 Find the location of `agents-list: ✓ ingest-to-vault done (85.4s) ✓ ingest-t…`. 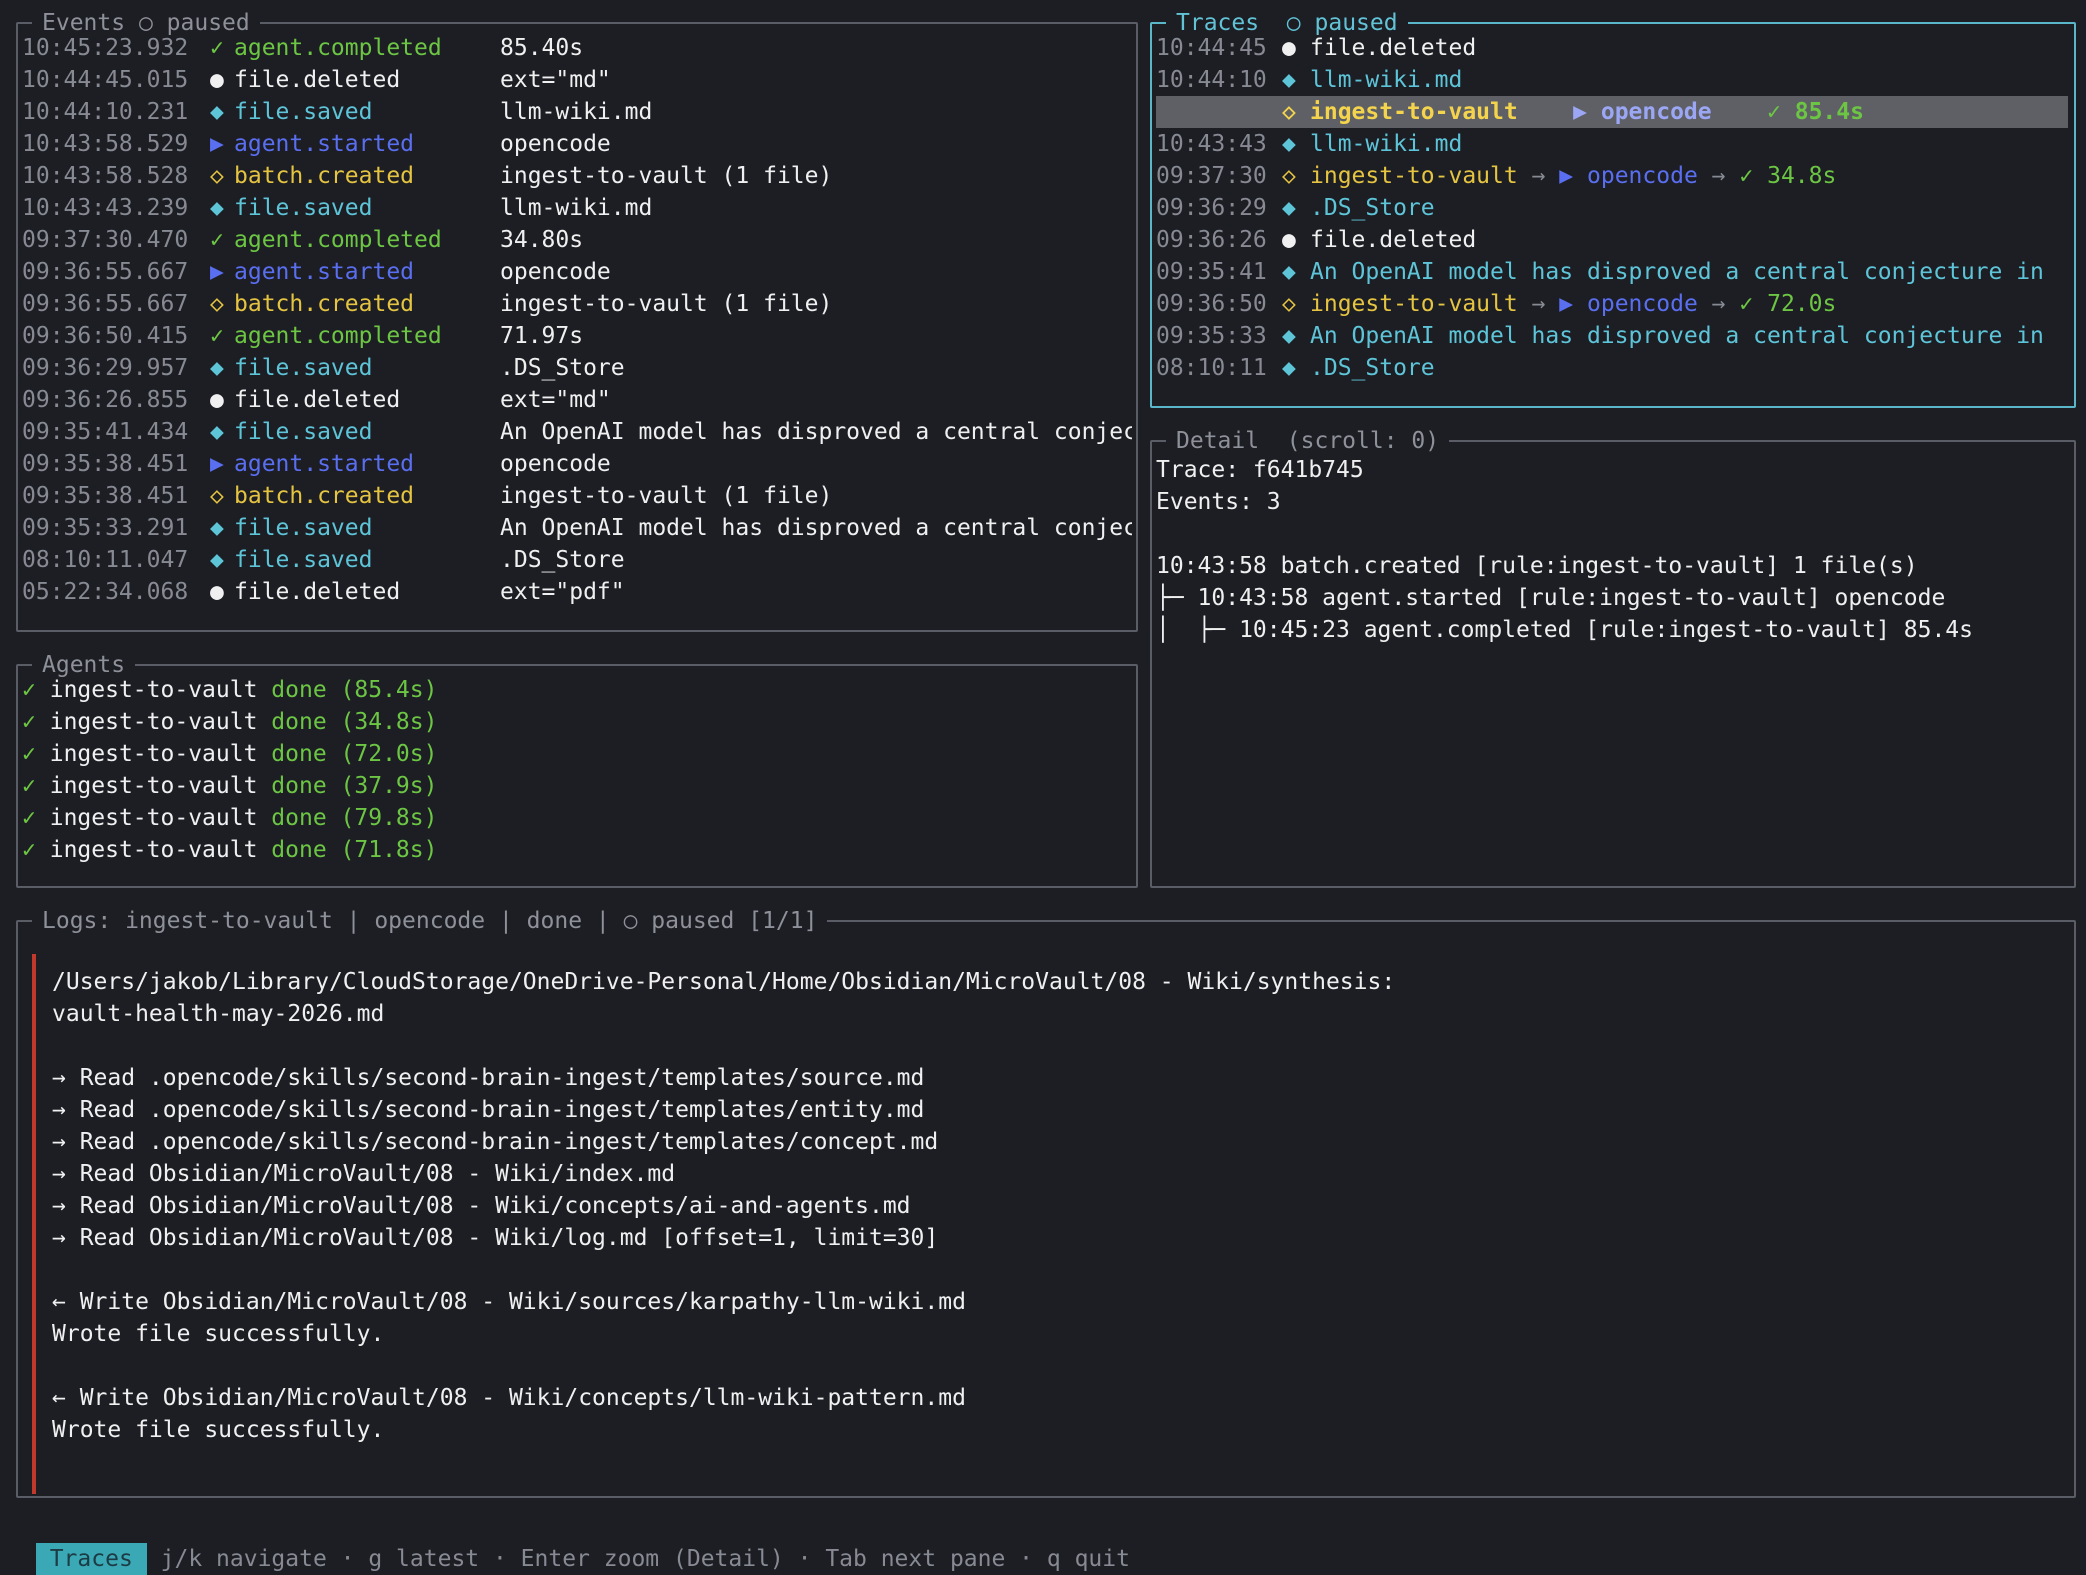

agents-list: ✓ ingest-to-vault done (85.4s) ✓ ingest-t… is located at coordinates (577, 770).